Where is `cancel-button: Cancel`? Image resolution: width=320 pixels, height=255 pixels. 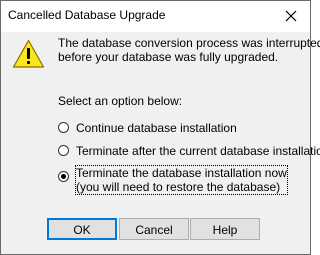
cancel-button: Cancel is located at coordinates (154, 229).